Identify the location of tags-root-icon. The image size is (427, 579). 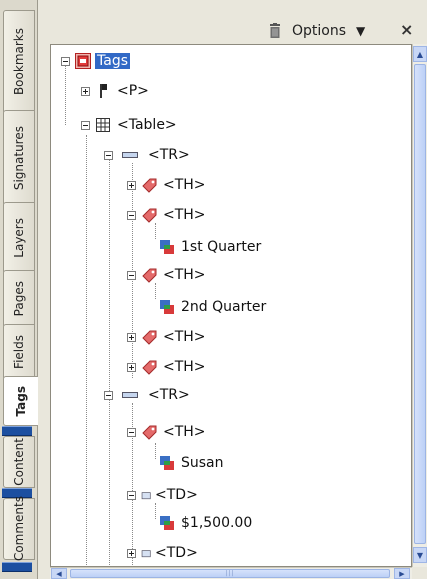
(83, 61).